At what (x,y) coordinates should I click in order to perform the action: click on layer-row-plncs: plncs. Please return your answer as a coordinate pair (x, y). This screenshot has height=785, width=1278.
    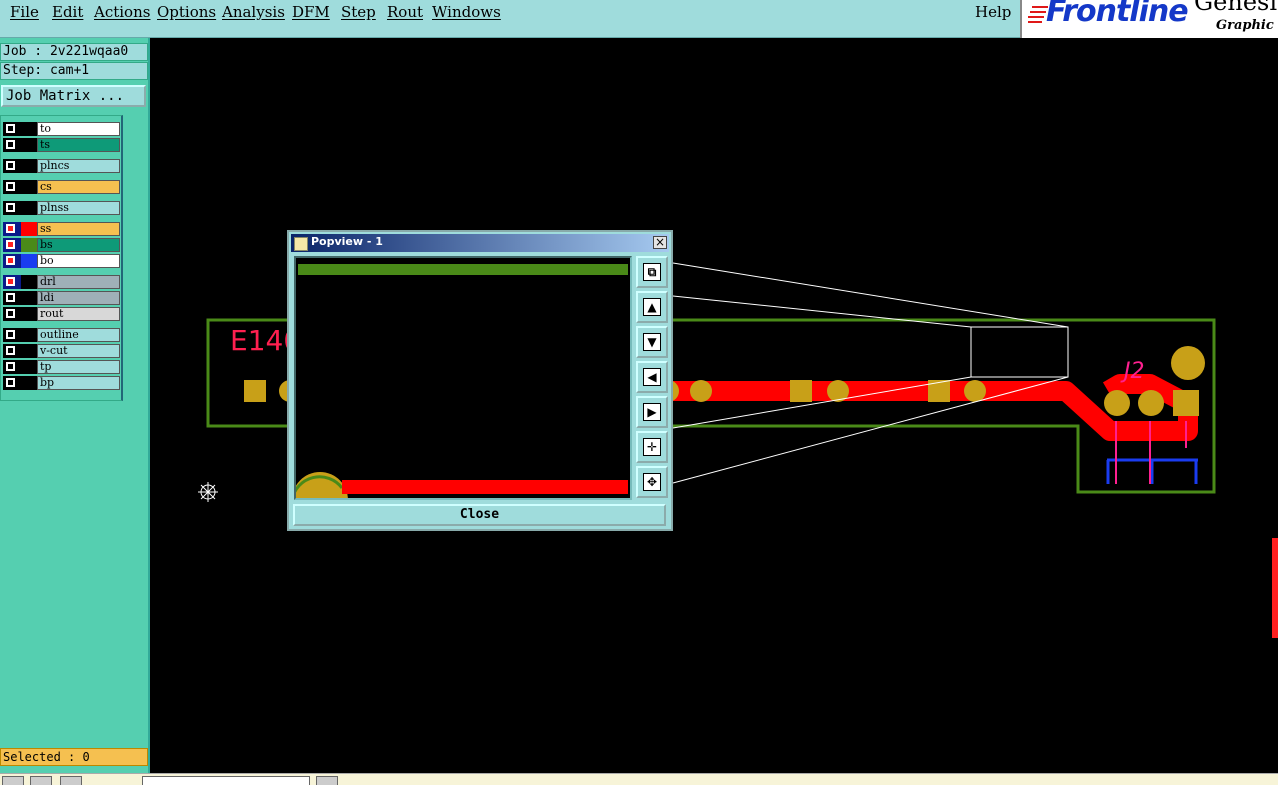
    Looking at the image, I should click on (61, 166).